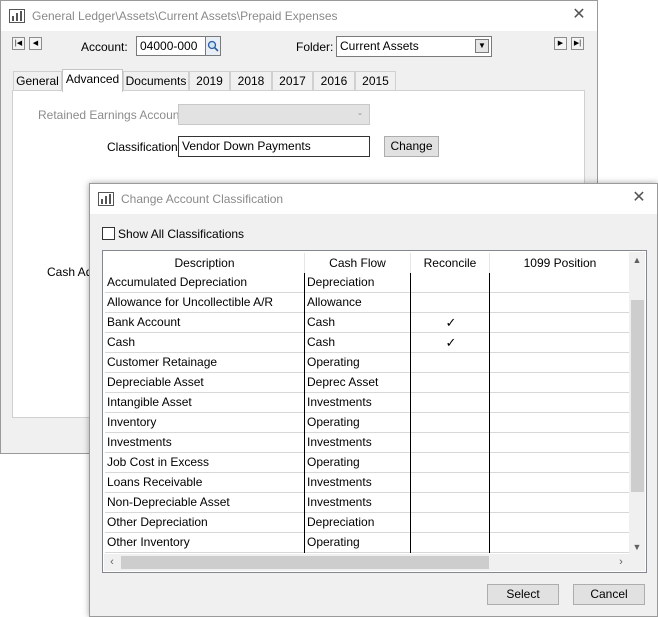 The image size is (658, 617). Describe the element at coordinates (18, 43) in the screenshot. I see `first-record-icon: |◀` at that location.